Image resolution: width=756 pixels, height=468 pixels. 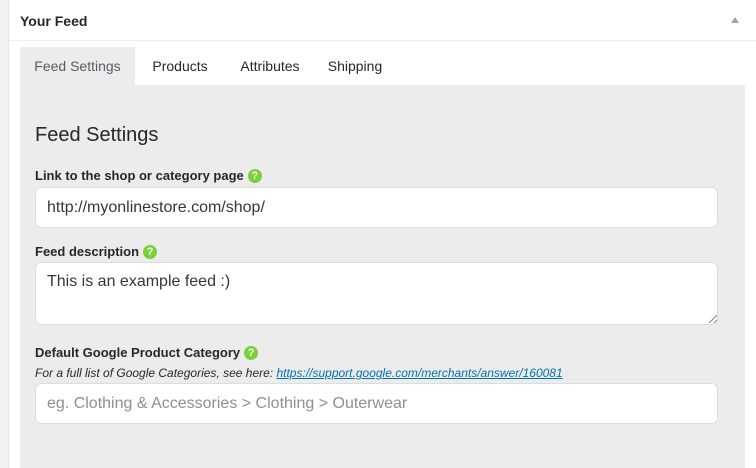 I want to click on description-field-label: Feed description?, so click(x=96, y=251).